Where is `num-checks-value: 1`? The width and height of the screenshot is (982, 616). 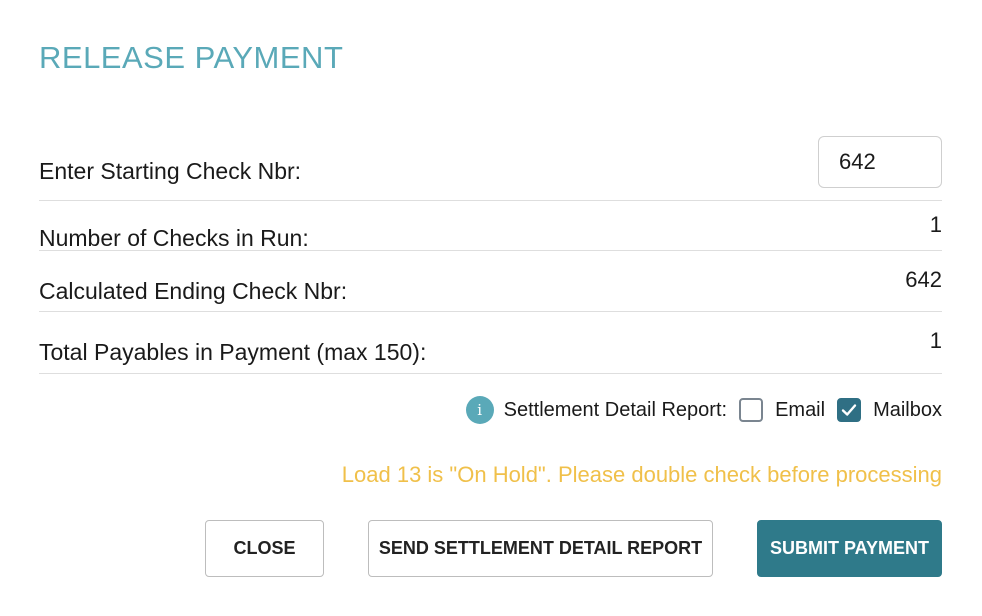
num-checks-value: 1 is located at coordinates (935, 224).